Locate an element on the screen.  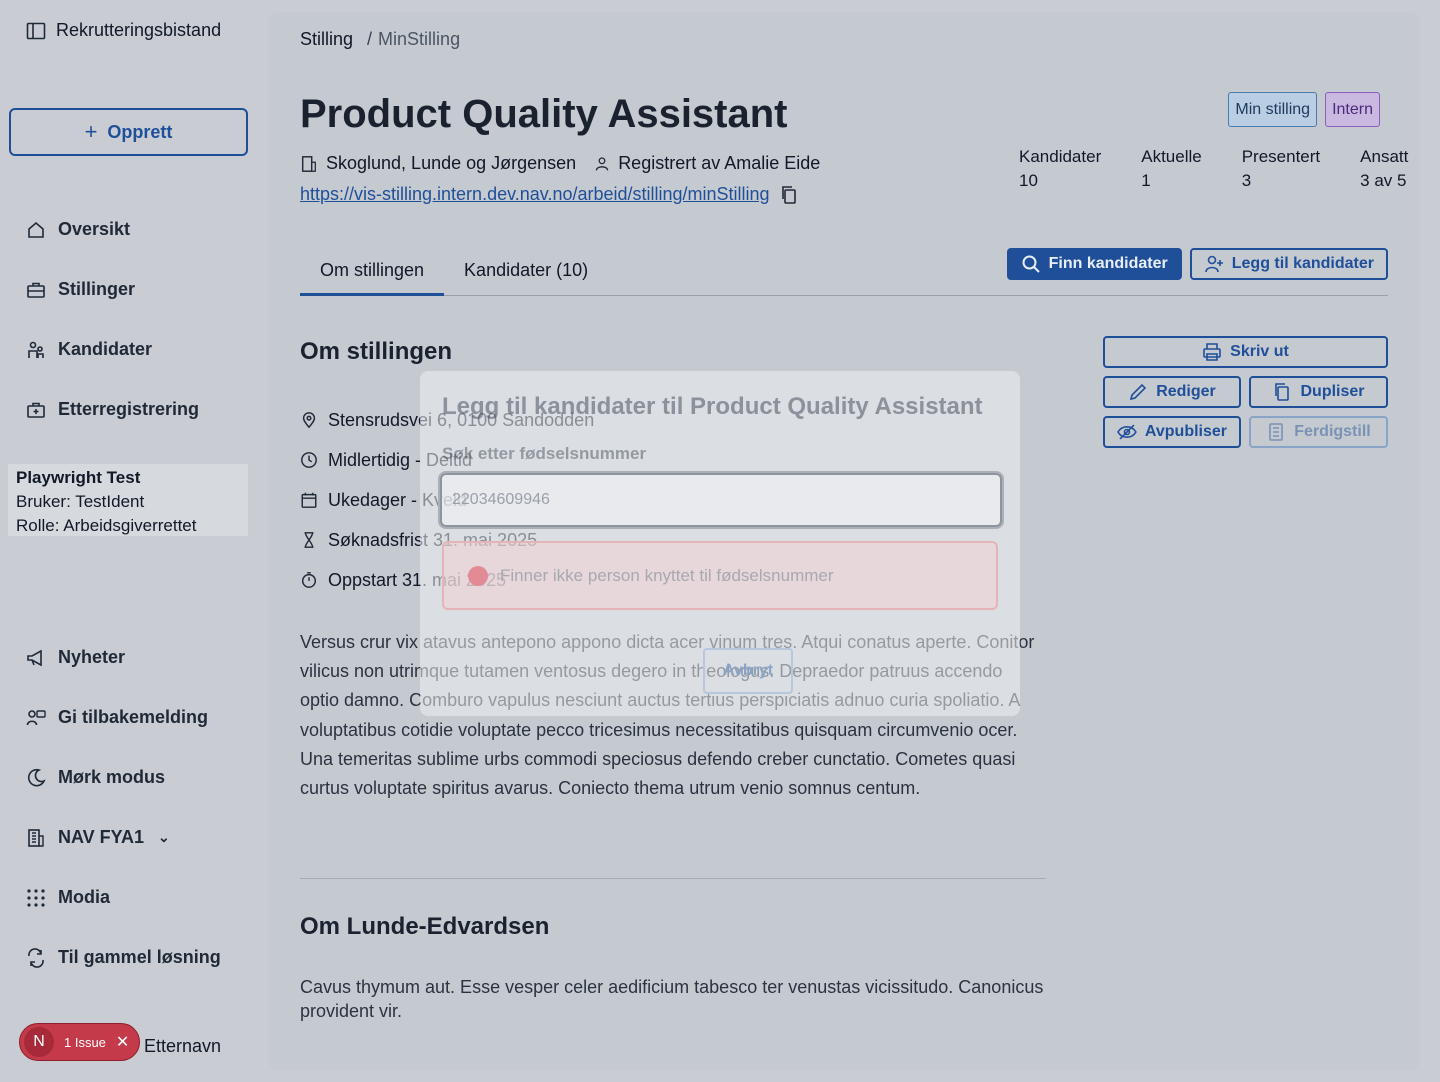
sidebar-item-modia: Modia is located at coordinates (68, 897).